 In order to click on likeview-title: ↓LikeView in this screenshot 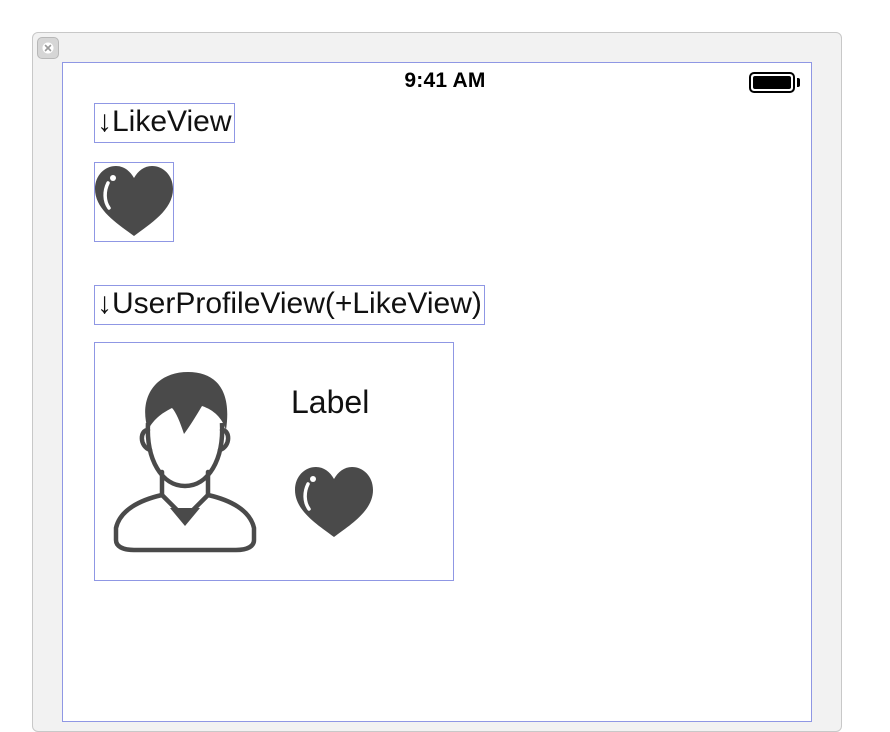, I will do `click(164, 123)`.